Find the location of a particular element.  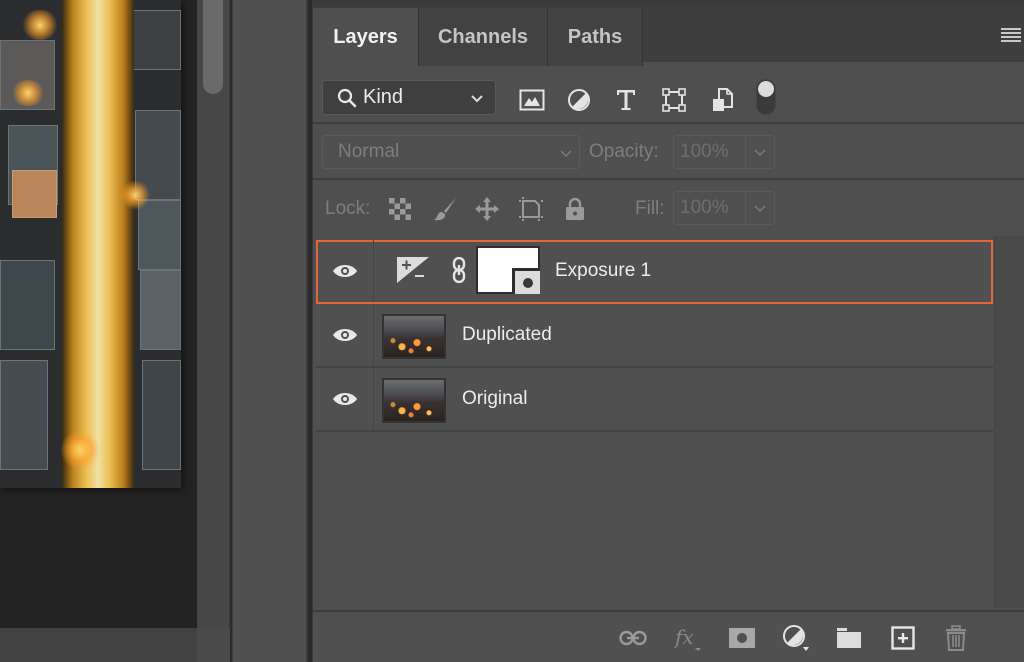

lock-artboard-icon is located at coordinates (531, 209).